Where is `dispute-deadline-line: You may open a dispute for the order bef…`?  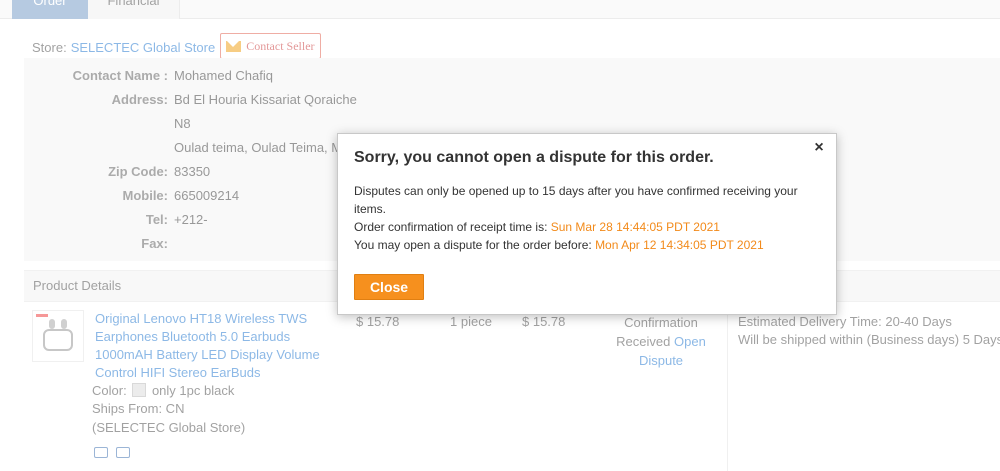
dispute-deadline-line: You may open a dispute for the order bef… is located at coordinates (584, 245).